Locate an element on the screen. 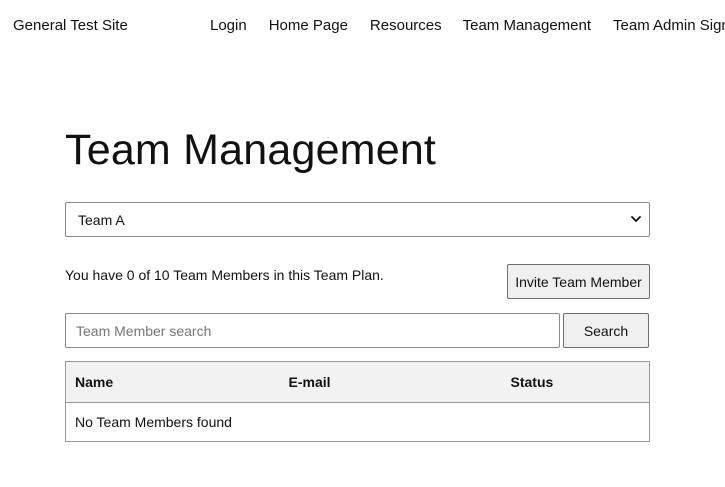  team-select: Team A is located at coordinates (357, 219).